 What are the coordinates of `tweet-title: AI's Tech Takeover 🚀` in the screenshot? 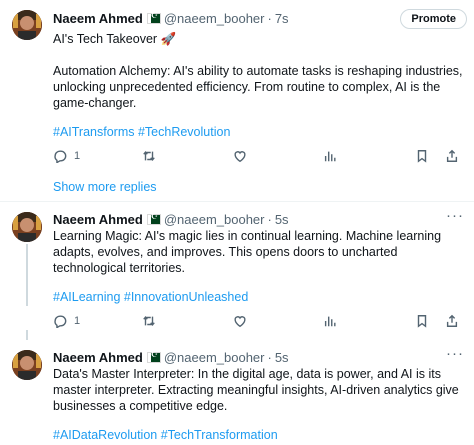 It's located at (115, 39).